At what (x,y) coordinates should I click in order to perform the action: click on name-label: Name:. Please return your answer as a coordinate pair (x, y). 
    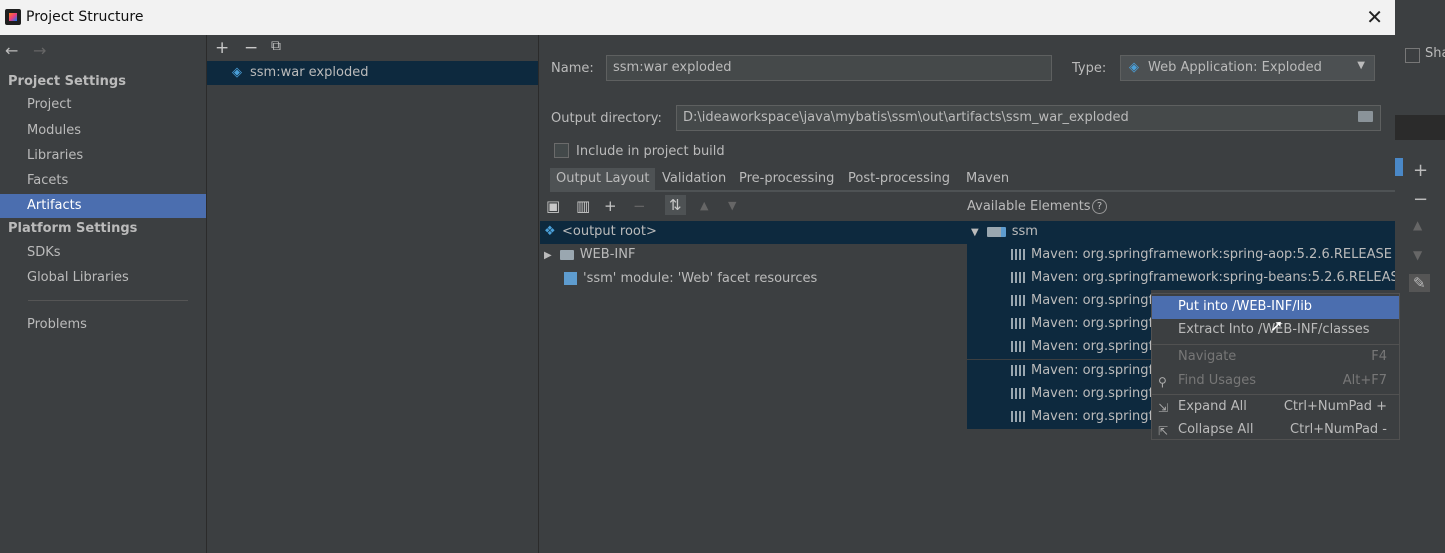
    Looking at the image, I should click on (572, 68).